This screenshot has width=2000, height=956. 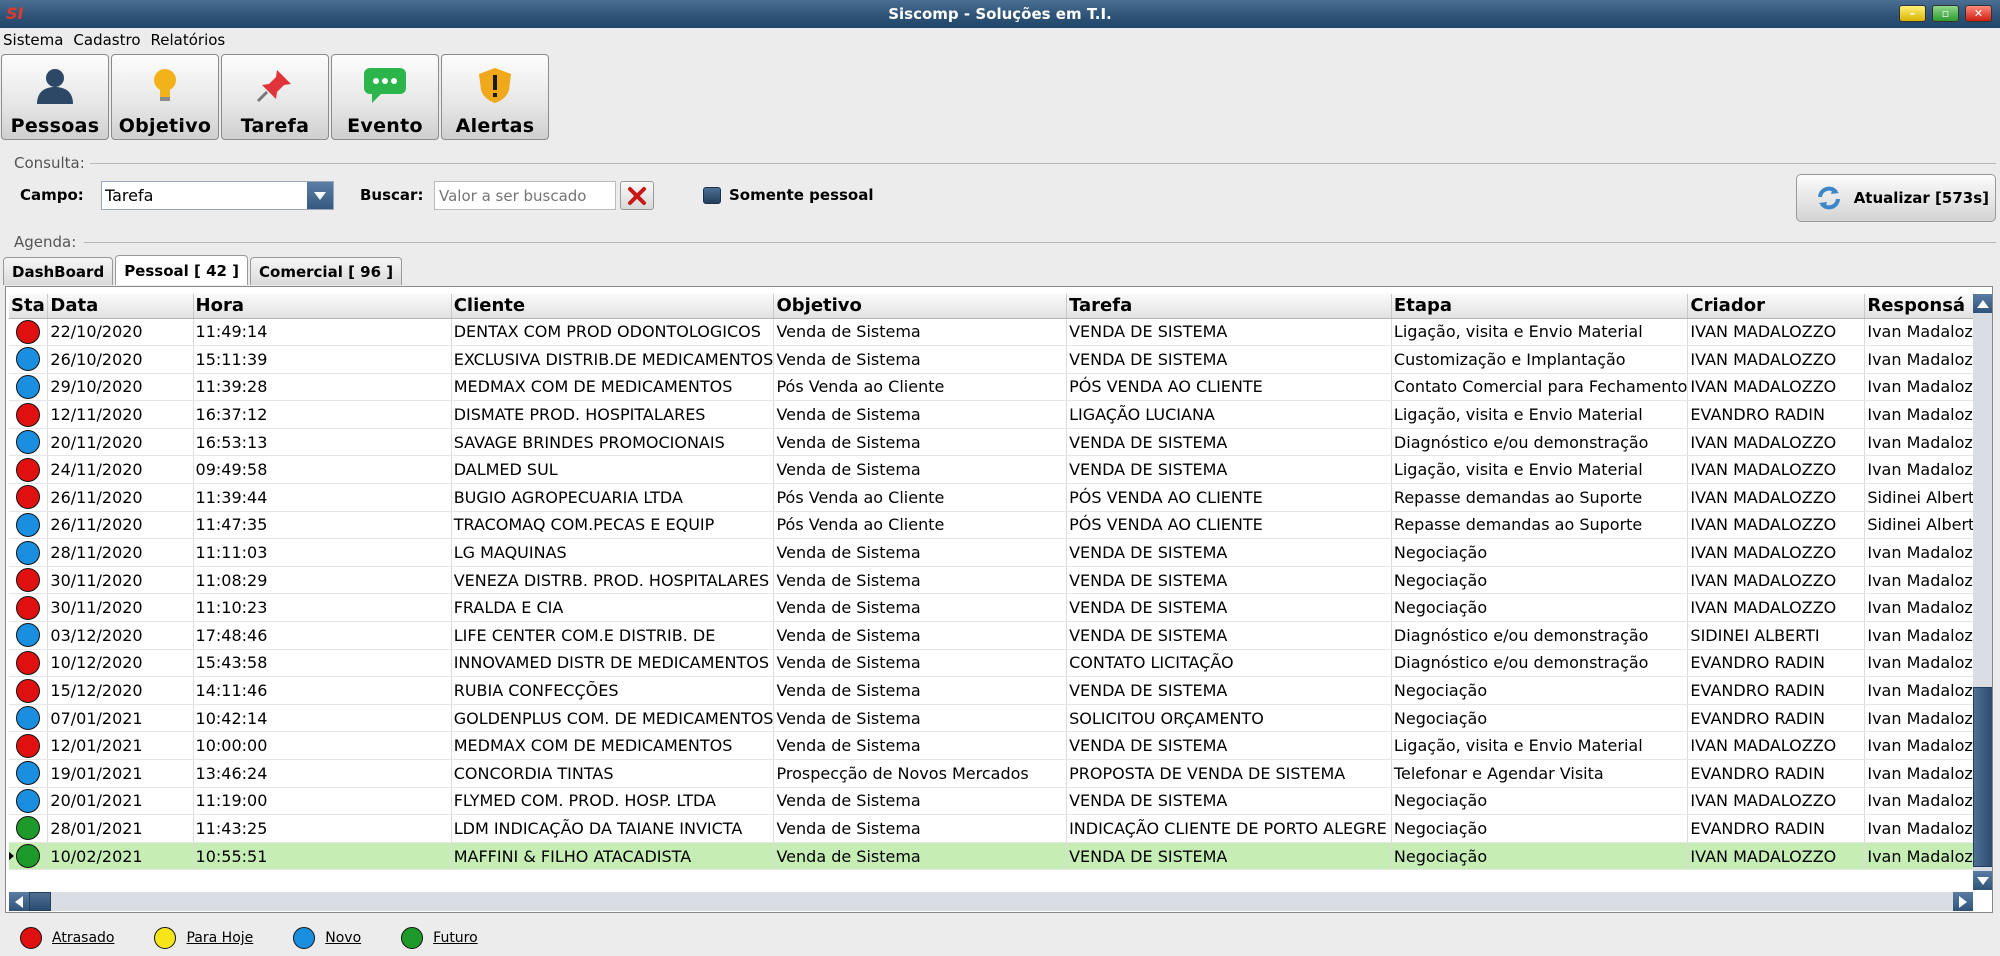 I want to click on cell-hora: 16:37:12, so click(x=322, y=414).